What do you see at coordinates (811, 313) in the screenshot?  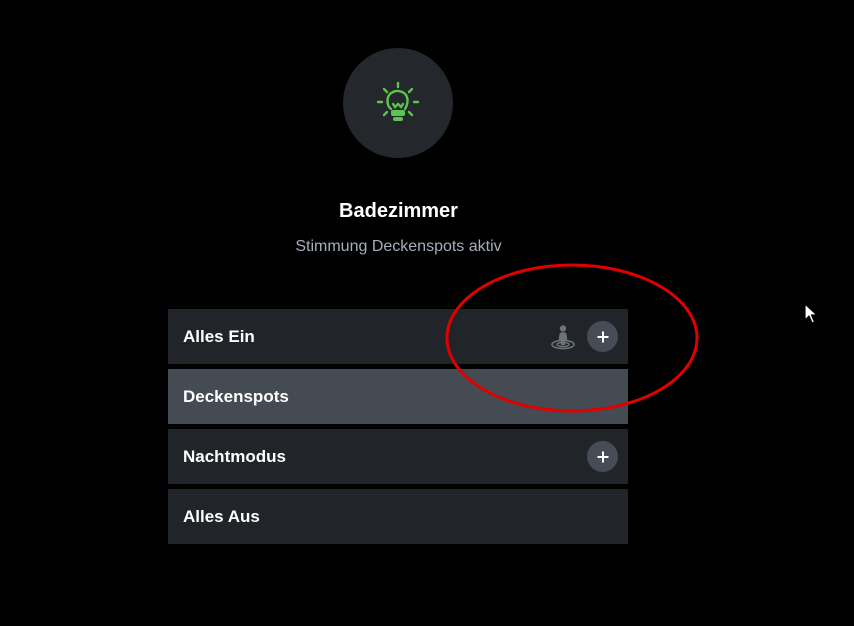 I see `mouse-cursor-icon` at bounding box center [811, 313].